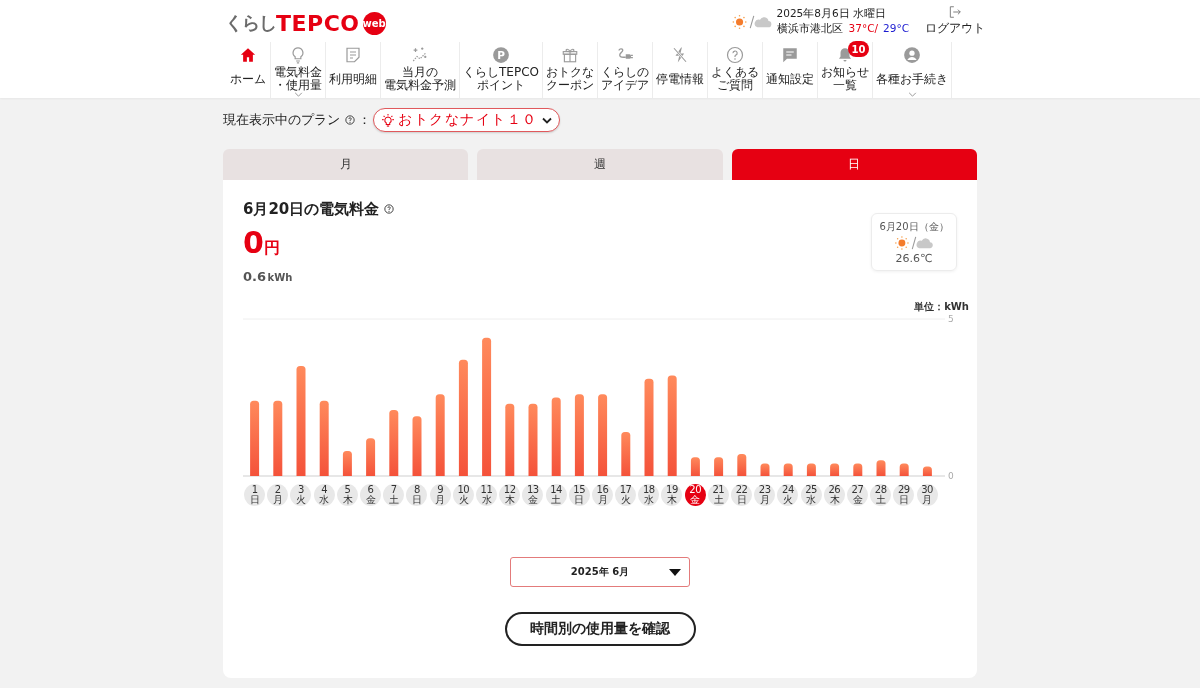  I want to click on usage-value: 0.6, so click(255, 276).